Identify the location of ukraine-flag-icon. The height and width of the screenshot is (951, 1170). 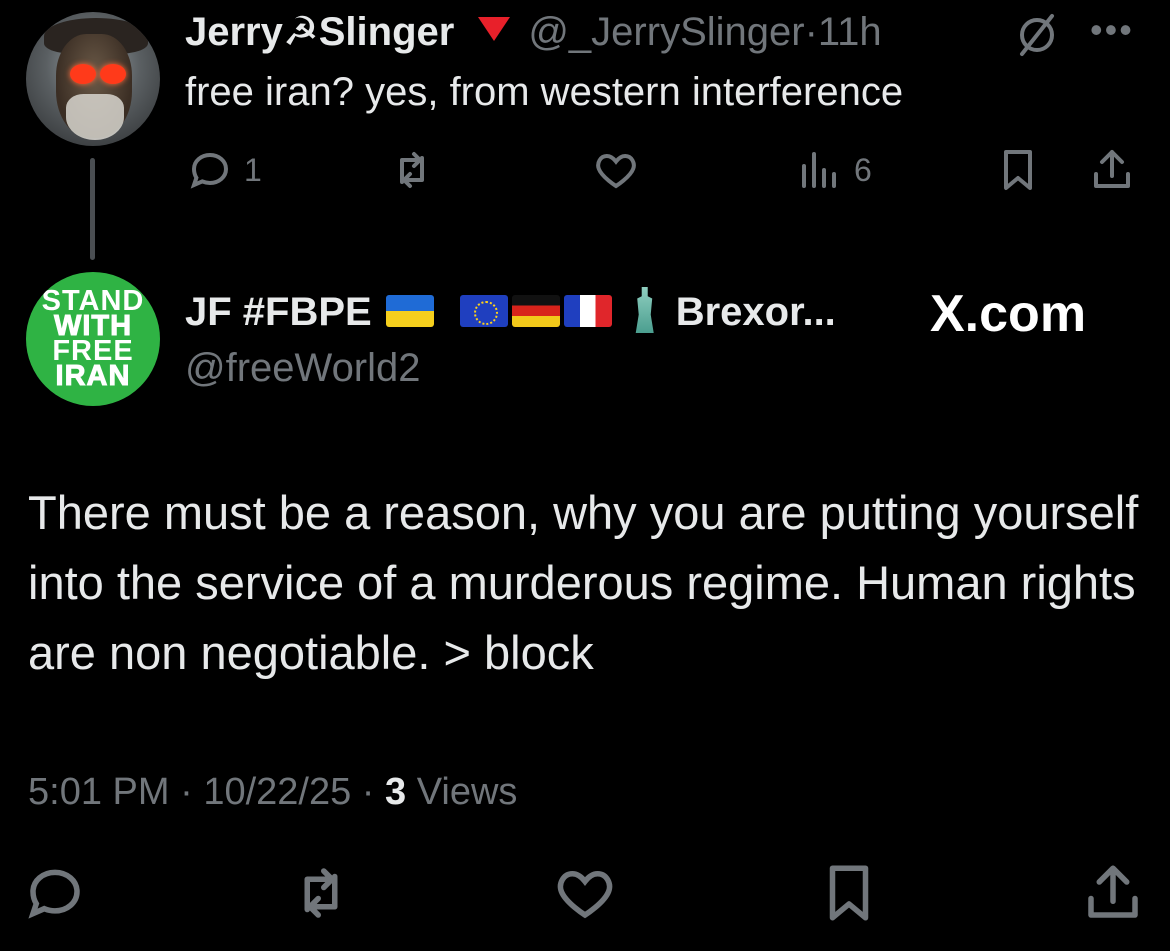
(409, 311).